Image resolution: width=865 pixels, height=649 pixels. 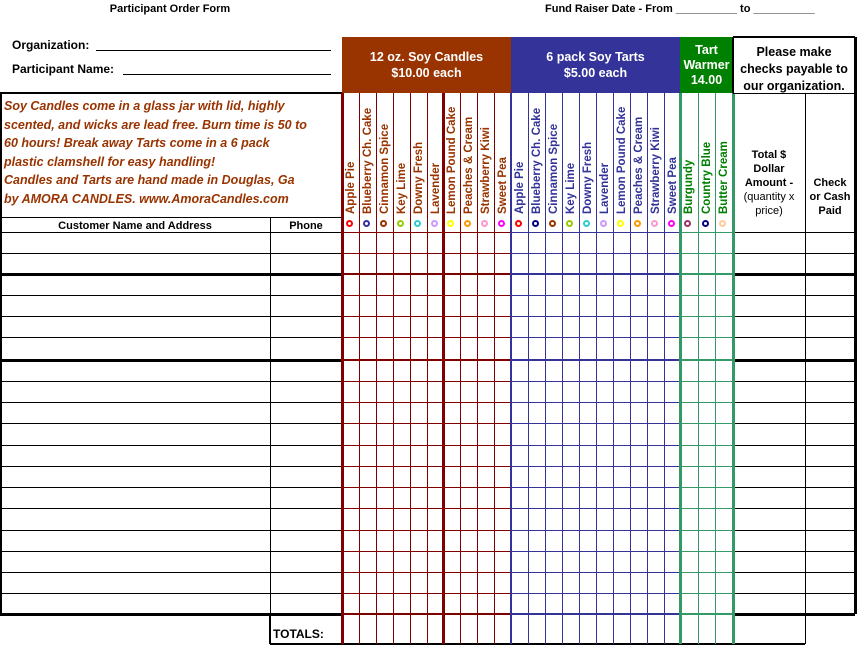 I want to click on total-header-line: price), so click(x=769, y=211).